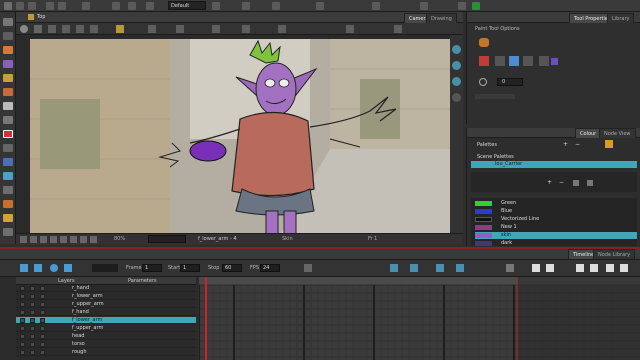 The image size is (640, 360). I want to click on animate-mode-icon, so click(24, 29).